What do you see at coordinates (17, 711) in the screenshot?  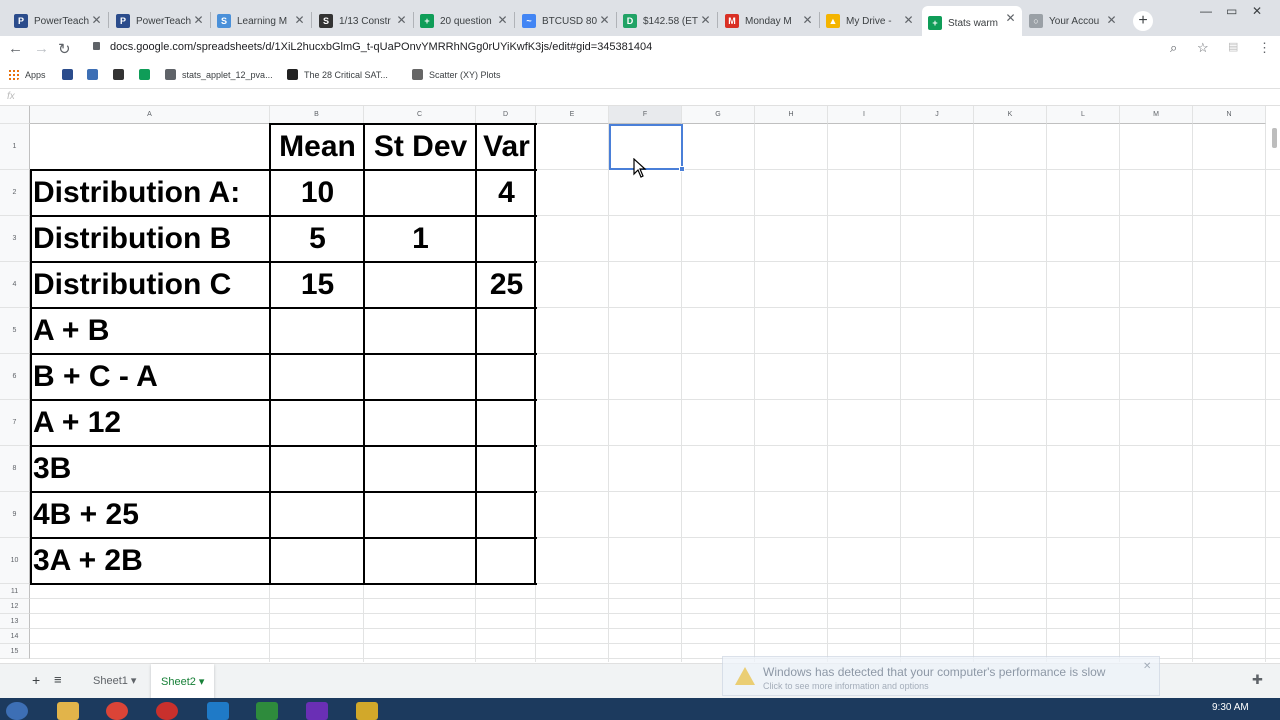 I see `start-icon` at bounding box center [17, 711].